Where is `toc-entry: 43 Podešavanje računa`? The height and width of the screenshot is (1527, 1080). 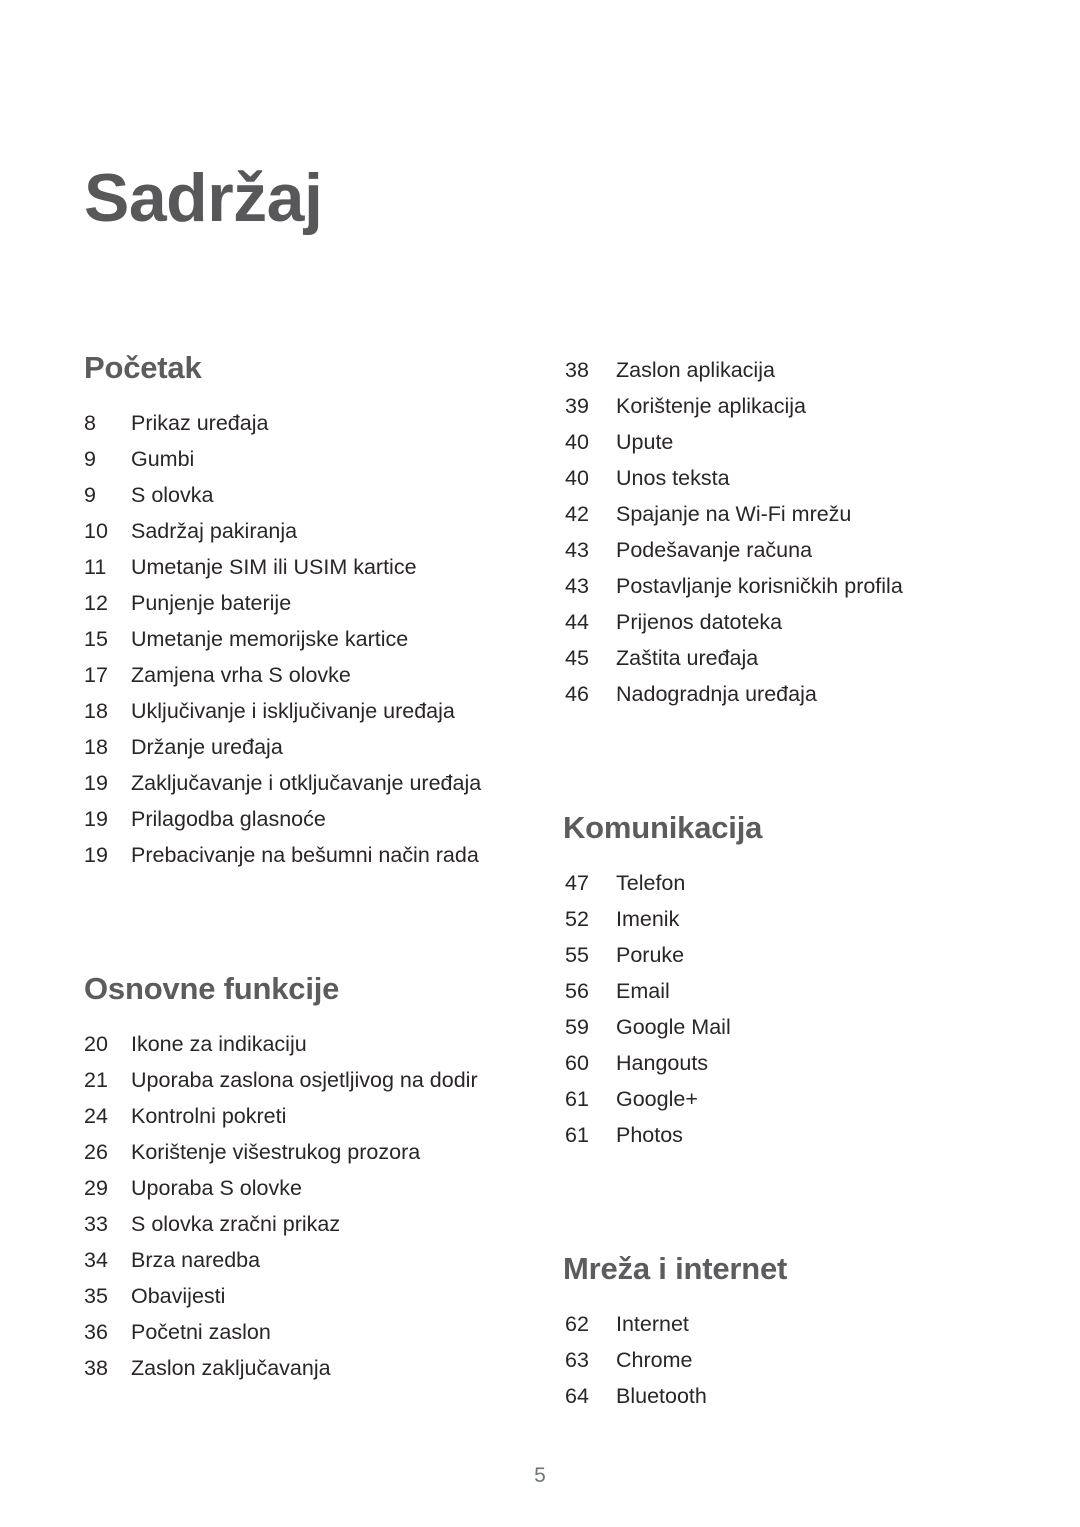
toc-entry: 43 Podešavanje računa is located at coordinates (775, 550).